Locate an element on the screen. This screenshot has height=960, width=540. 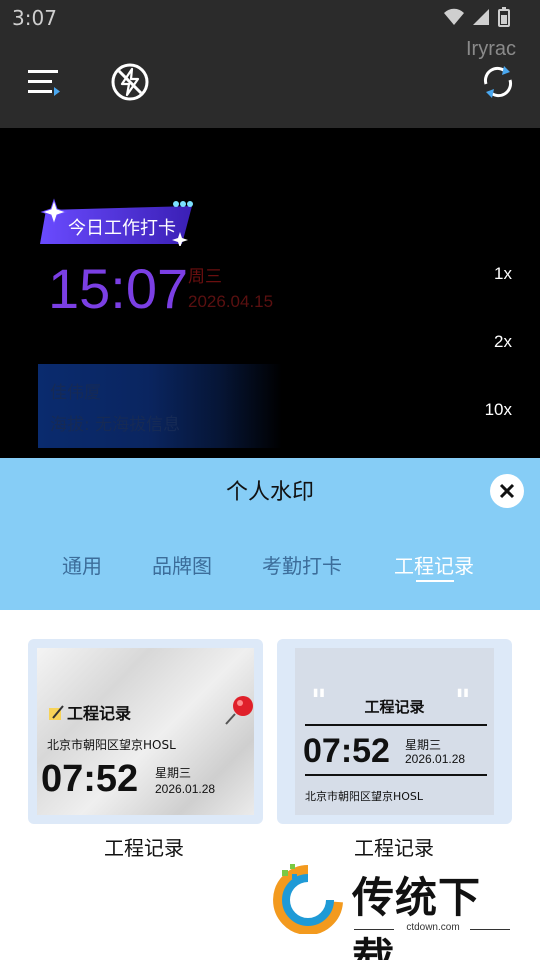
watermark-date: 2026.04.15 is located at coordinates (231, 301).